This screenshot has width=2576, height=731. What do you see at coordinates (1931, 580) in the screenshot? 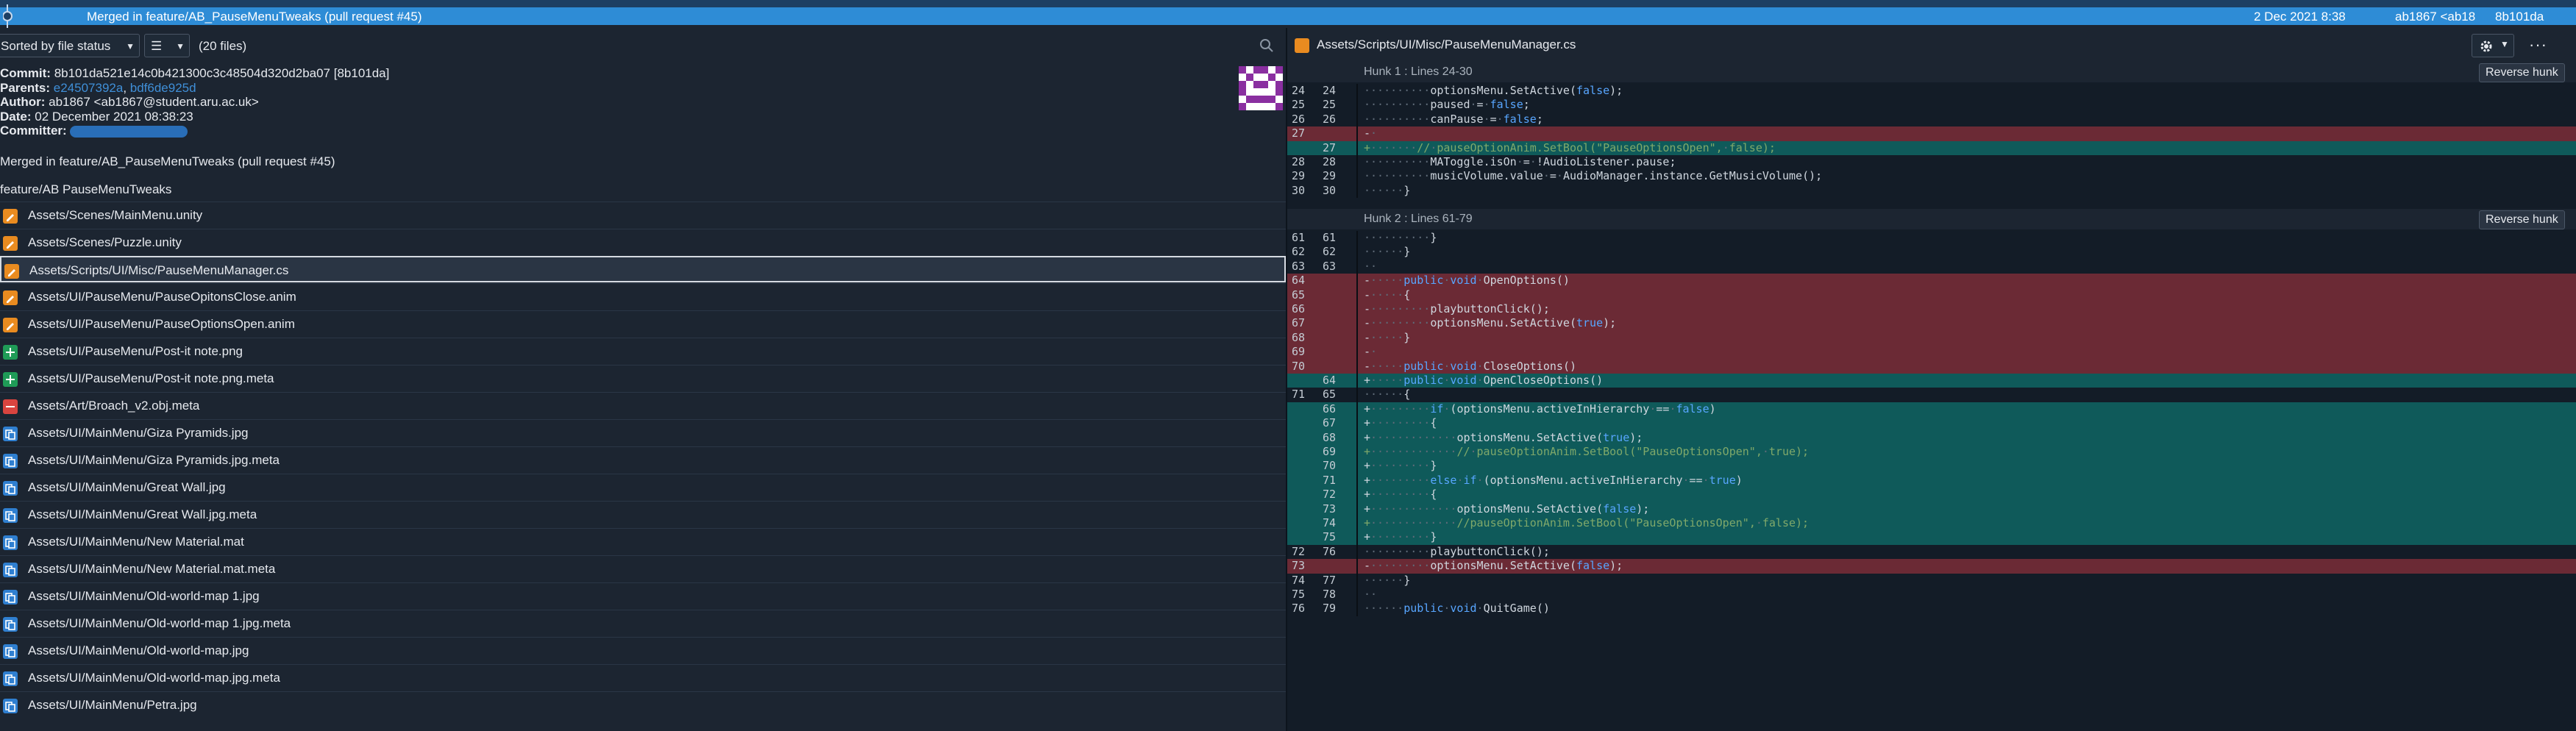
I see `context-line: 74 77 ······}` at bounding box center [1931, 580].